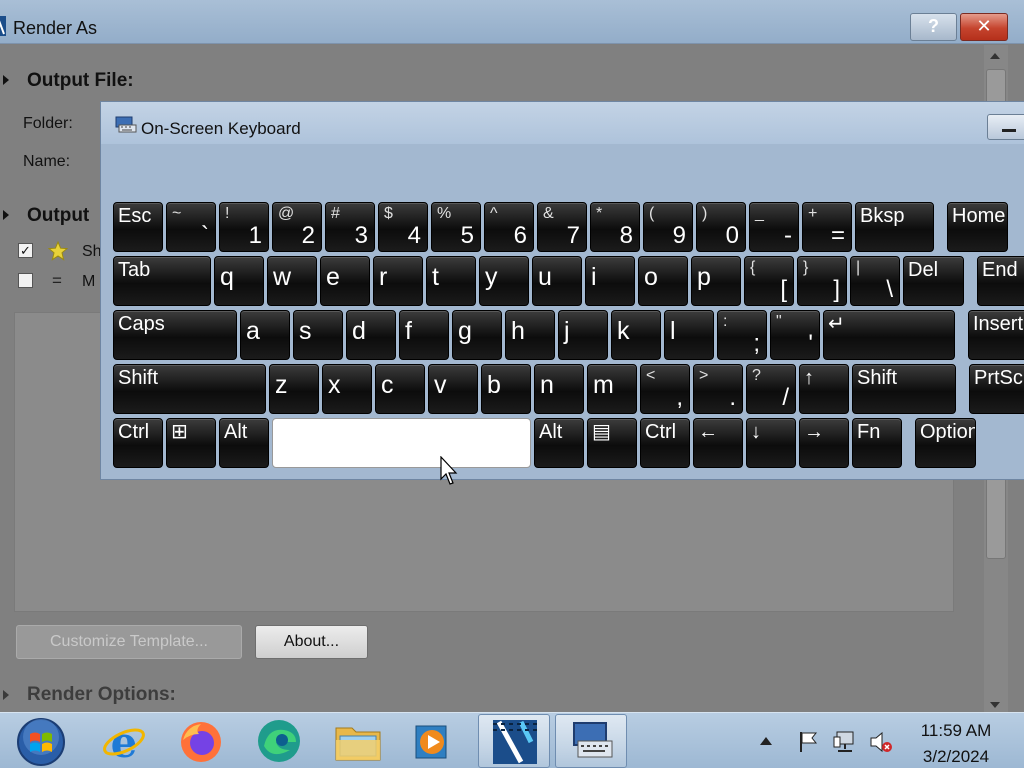 Image resolution: width=1024 pixels, height=768 pixels. What do you see at coordinates (612, 443) in the screenshot?
I see `key-menu: ▤` at bounding box center [612, 443].